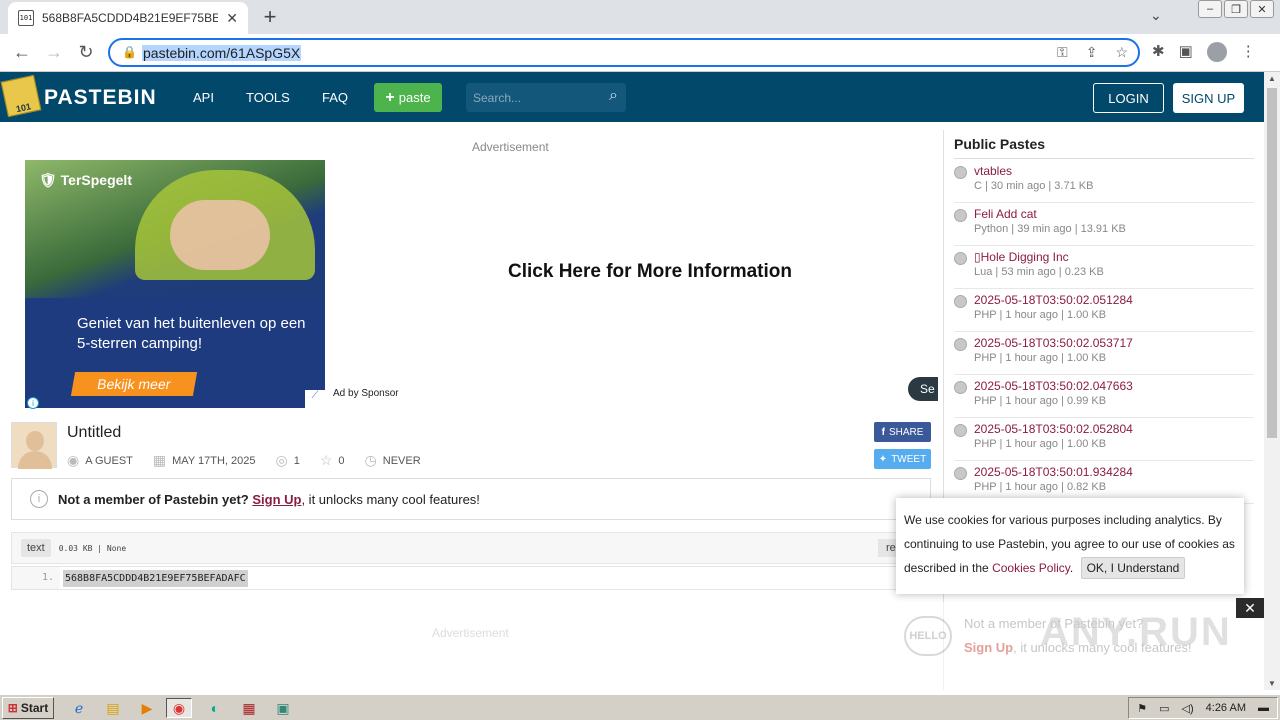 The width and height of the screenshot is (1280, 720). What do you see at coordinates (73, 460) in the screenshot?
I see `user-icon: ◉` at bounding box center [73, 460].